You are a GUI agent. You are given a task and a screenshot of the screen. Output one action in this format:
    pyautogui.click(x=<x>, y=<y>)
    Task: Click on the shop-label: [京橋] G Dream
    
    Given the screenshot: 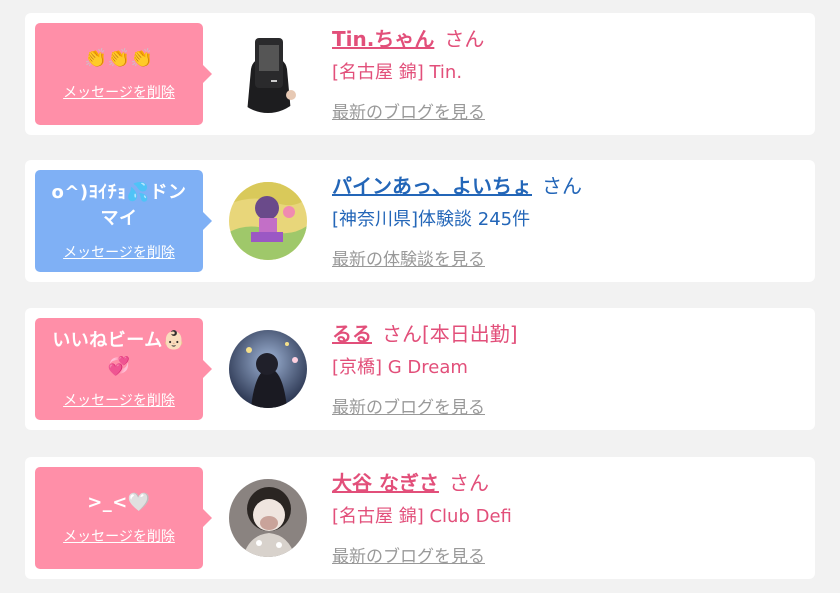 What is the action you would take?
    pyautogui.click(x=400, y=367)
    